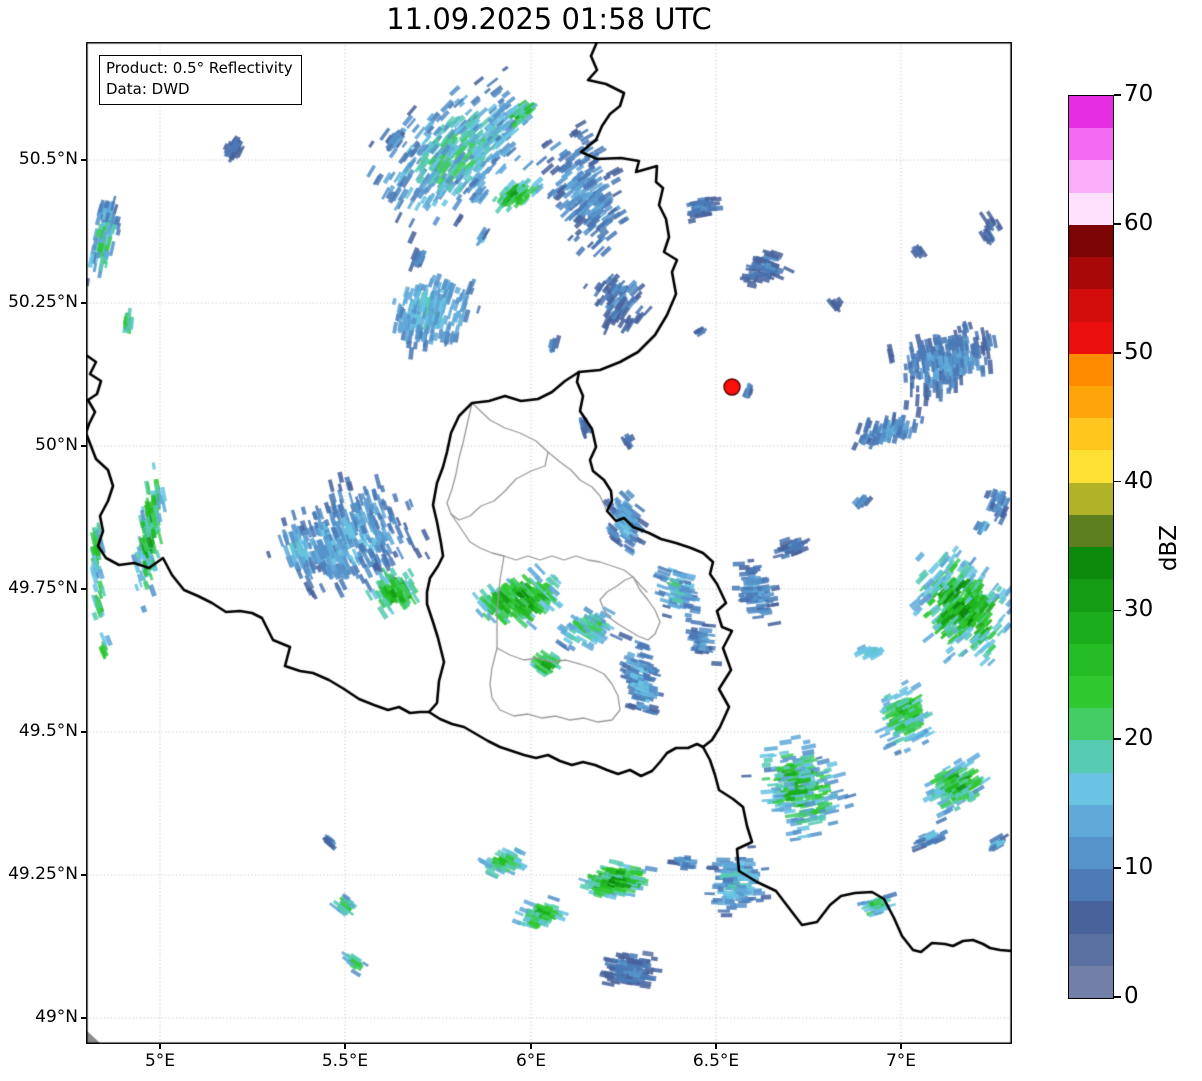 The height and width of the screenshot is (1081, 1202). I want to click on x-axis-tick-label: 5.5°E, so click(345, 1061).